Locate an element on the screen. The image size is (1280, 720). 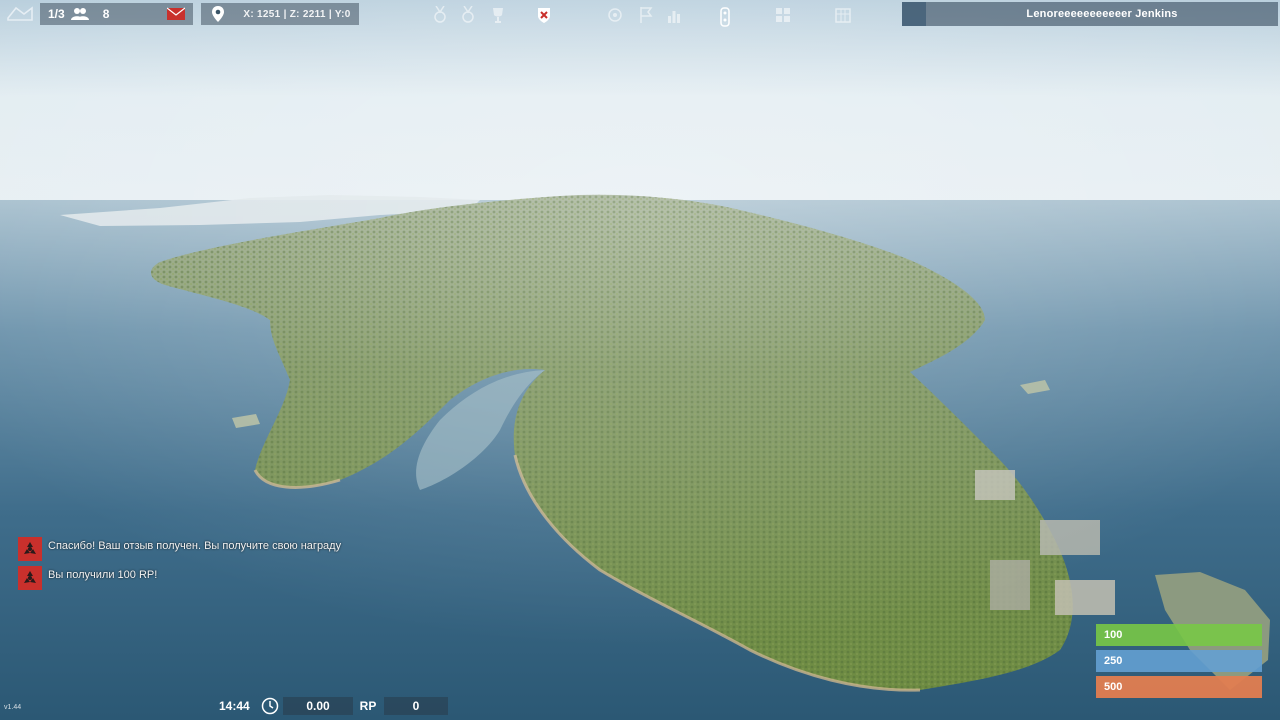
target-icon is located at coordinates (614, 15).